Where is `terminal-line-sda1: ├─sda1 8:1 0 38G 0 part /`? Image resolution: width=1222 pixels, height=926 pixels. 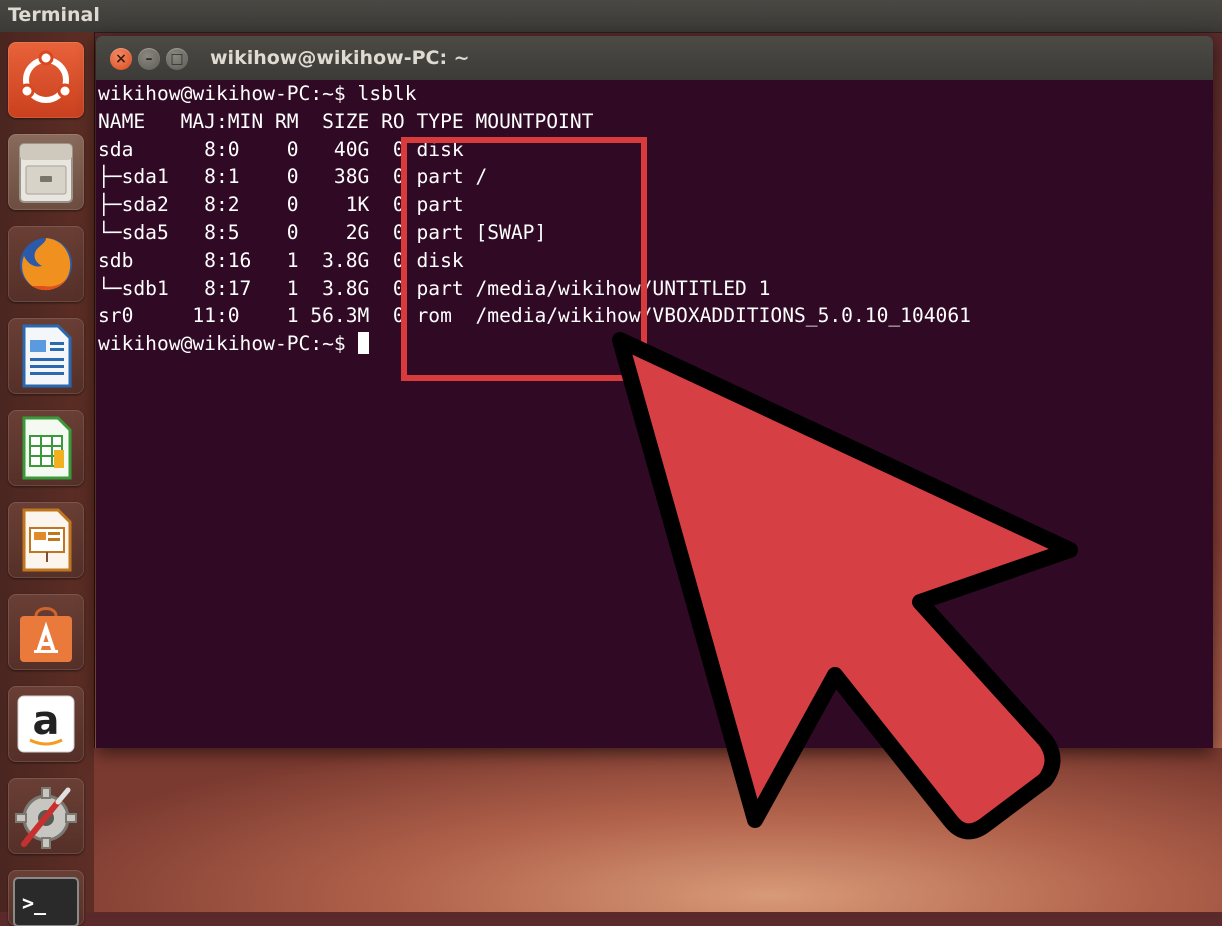 terminal-line-sda1: ├─sda1 8:1 0 38G 0 part / is located at coordinates (293, 177).